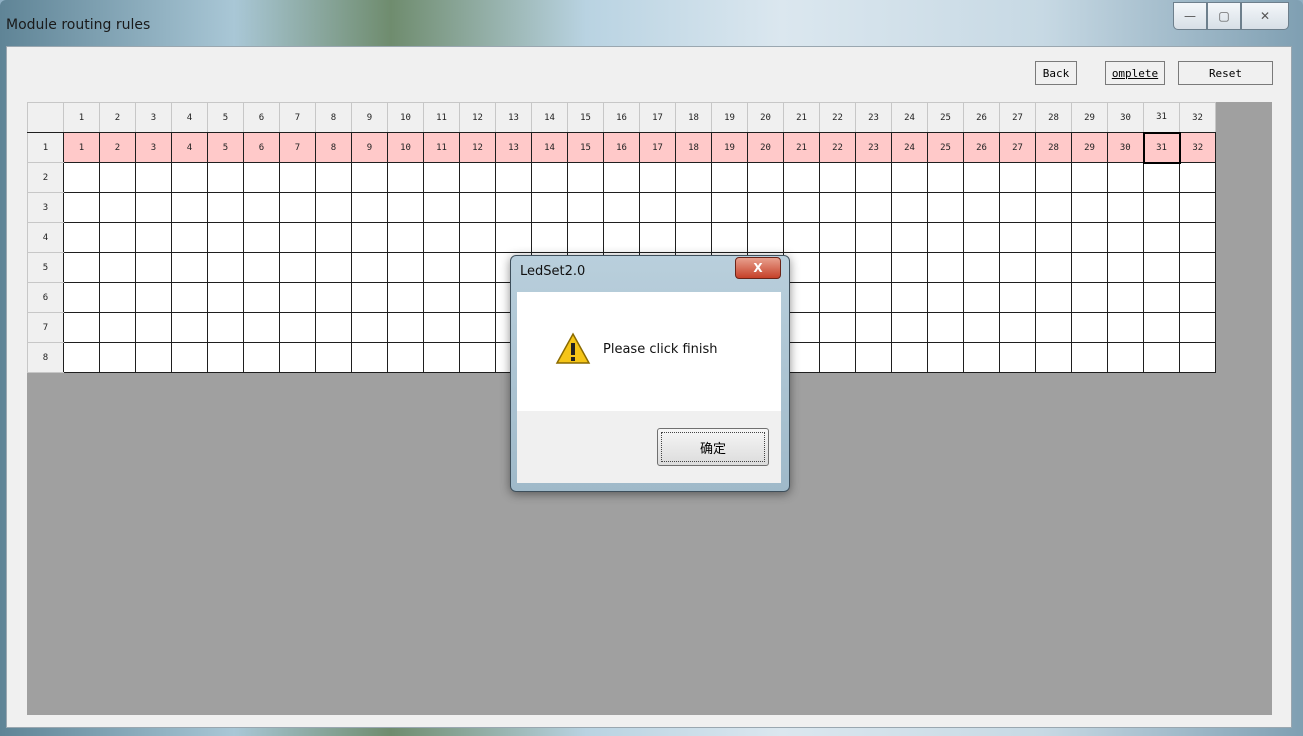  I want to click on grid-cell: 3, so click(153, 147).